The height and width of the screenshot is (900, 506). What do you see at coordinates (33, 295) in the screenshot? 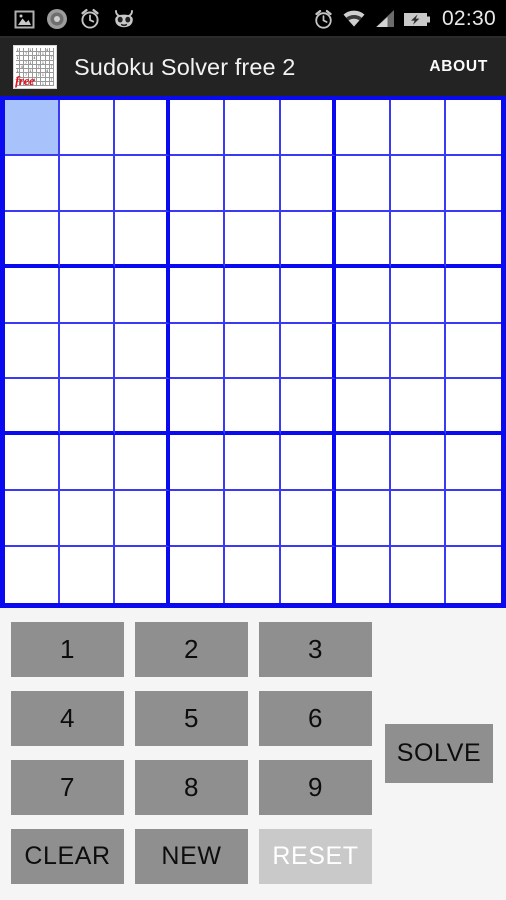
I see `sudoku-cell-r3-c0` at bounding box center [33, 295].